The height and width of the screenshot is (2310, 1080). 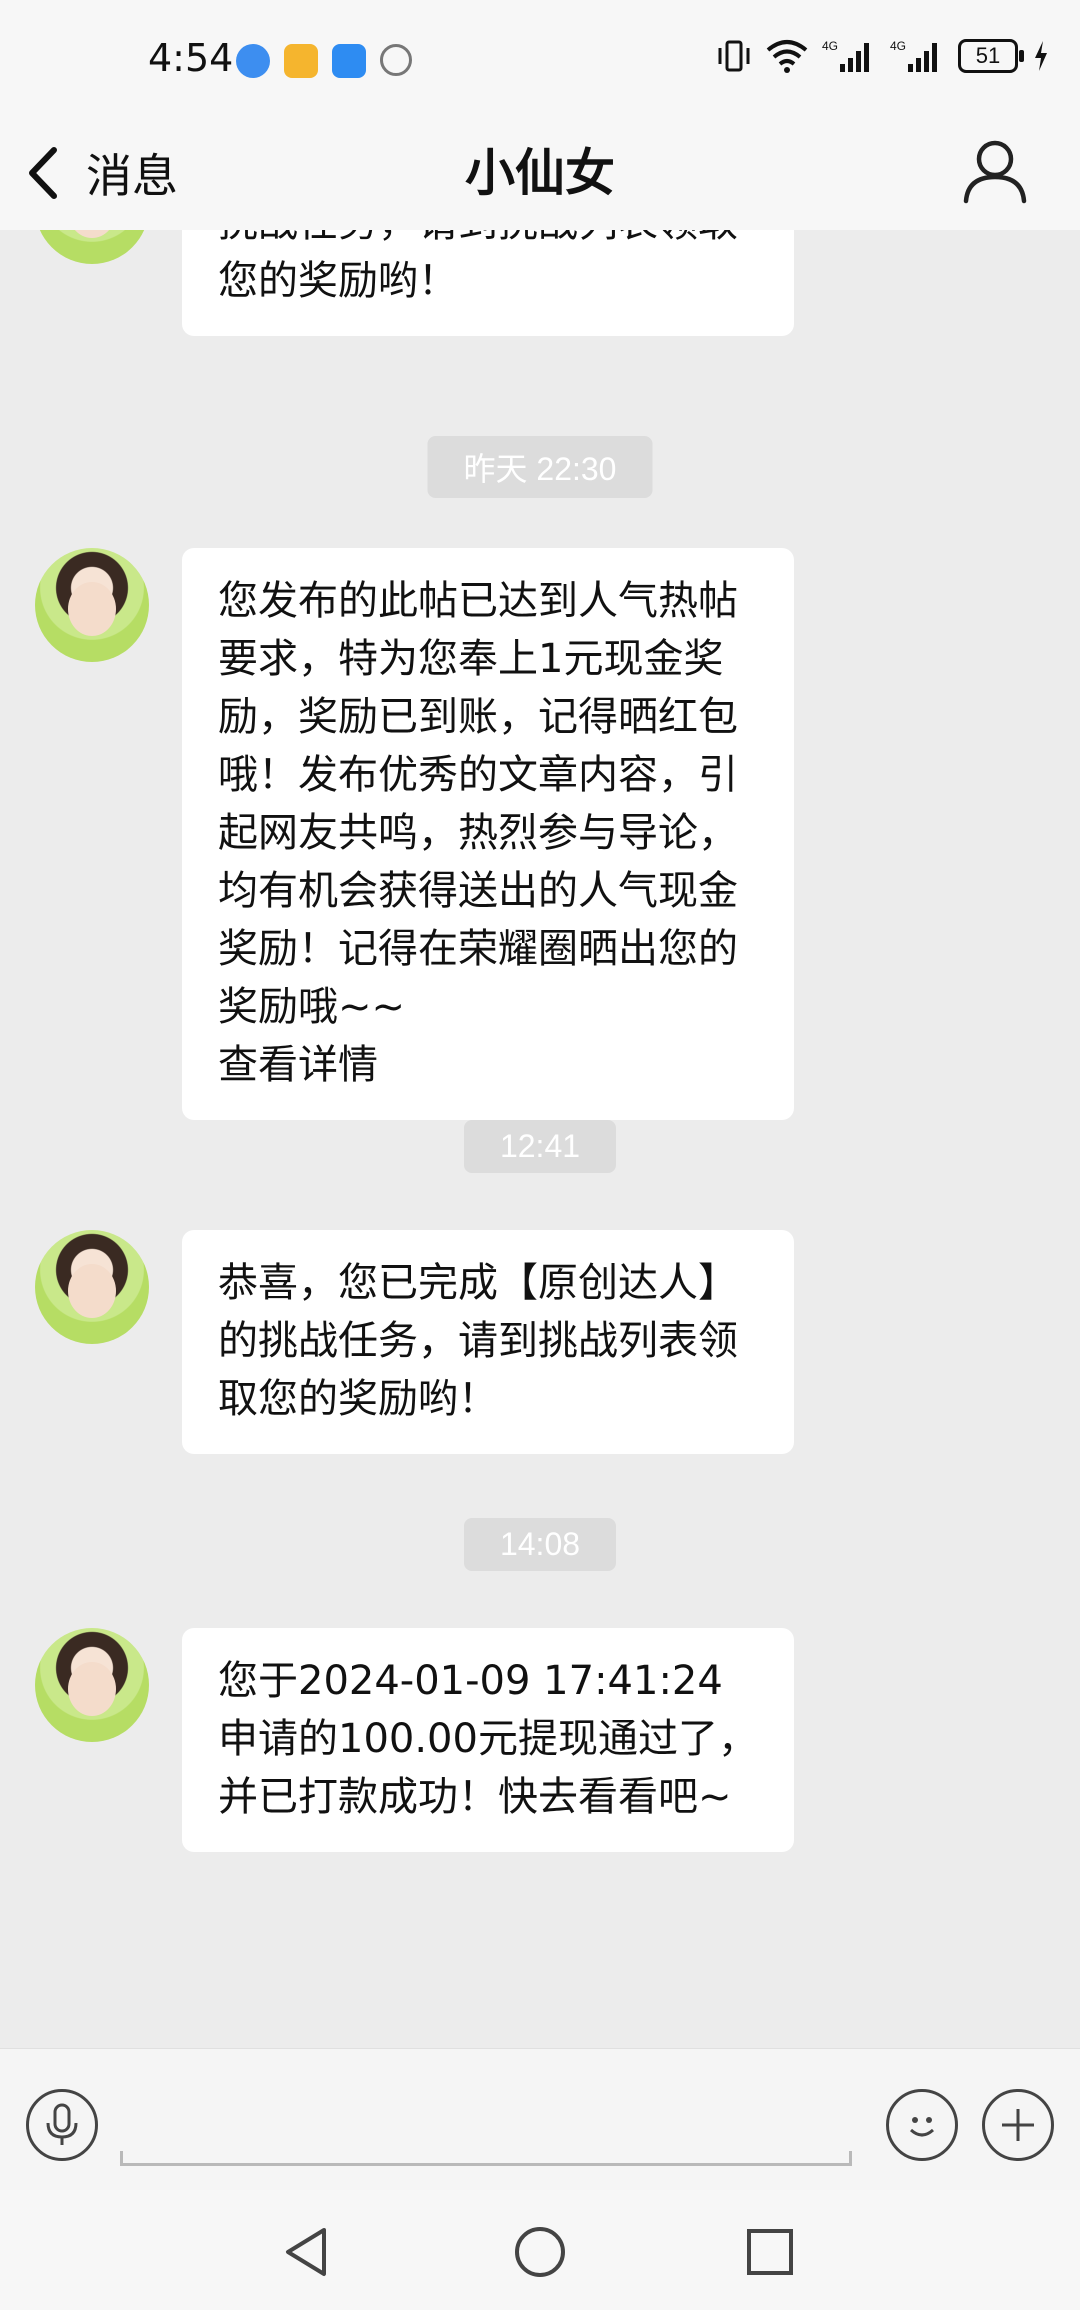 I want to click on emoji-button, so click(x=922, y=2125).